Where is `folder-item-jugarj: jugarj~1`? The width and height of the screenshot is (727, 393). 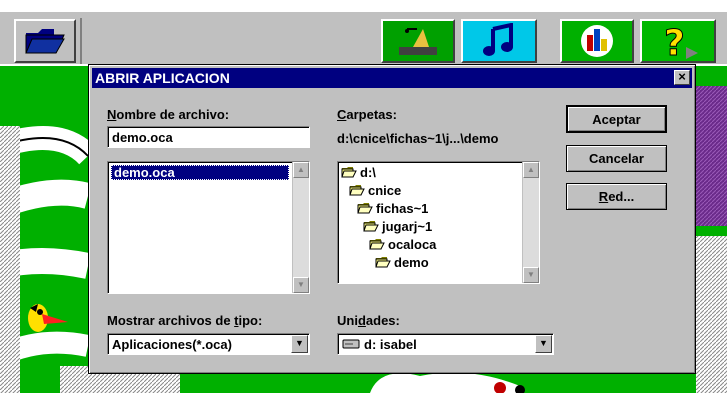 folder-item-jugarj: jugarj~1 is located at coordinates (397, 226).